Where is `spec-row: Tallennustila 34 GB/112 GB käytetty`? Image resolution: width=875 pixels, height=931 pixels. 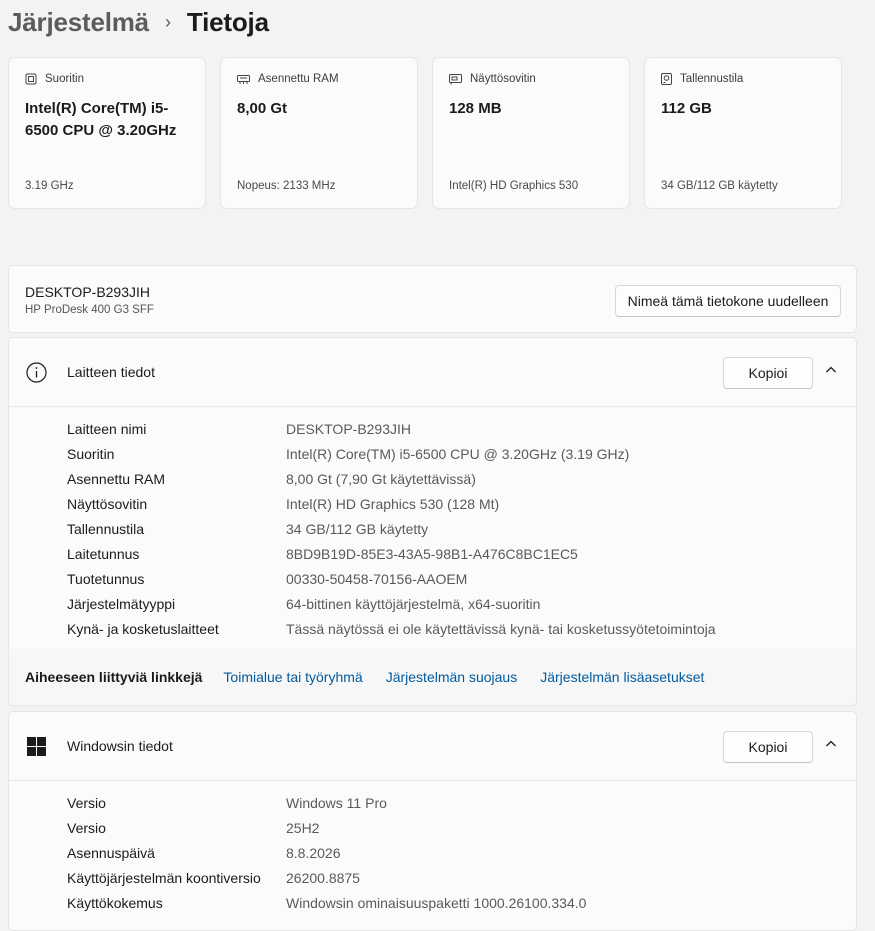
spec-row: Tallennustila 34 GB/112 GB käytetty is located at coordinates (461, 528).